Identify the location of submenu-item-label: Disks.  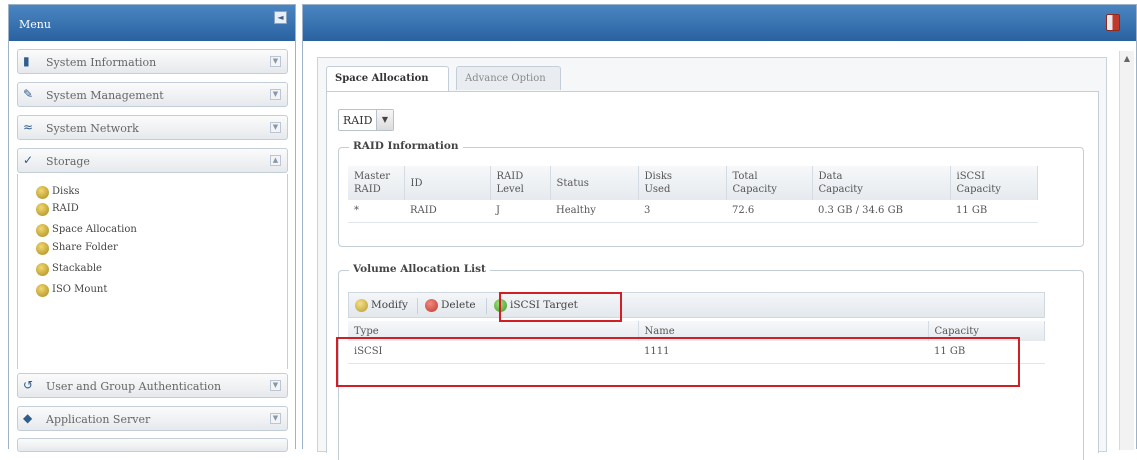
(66, 191).